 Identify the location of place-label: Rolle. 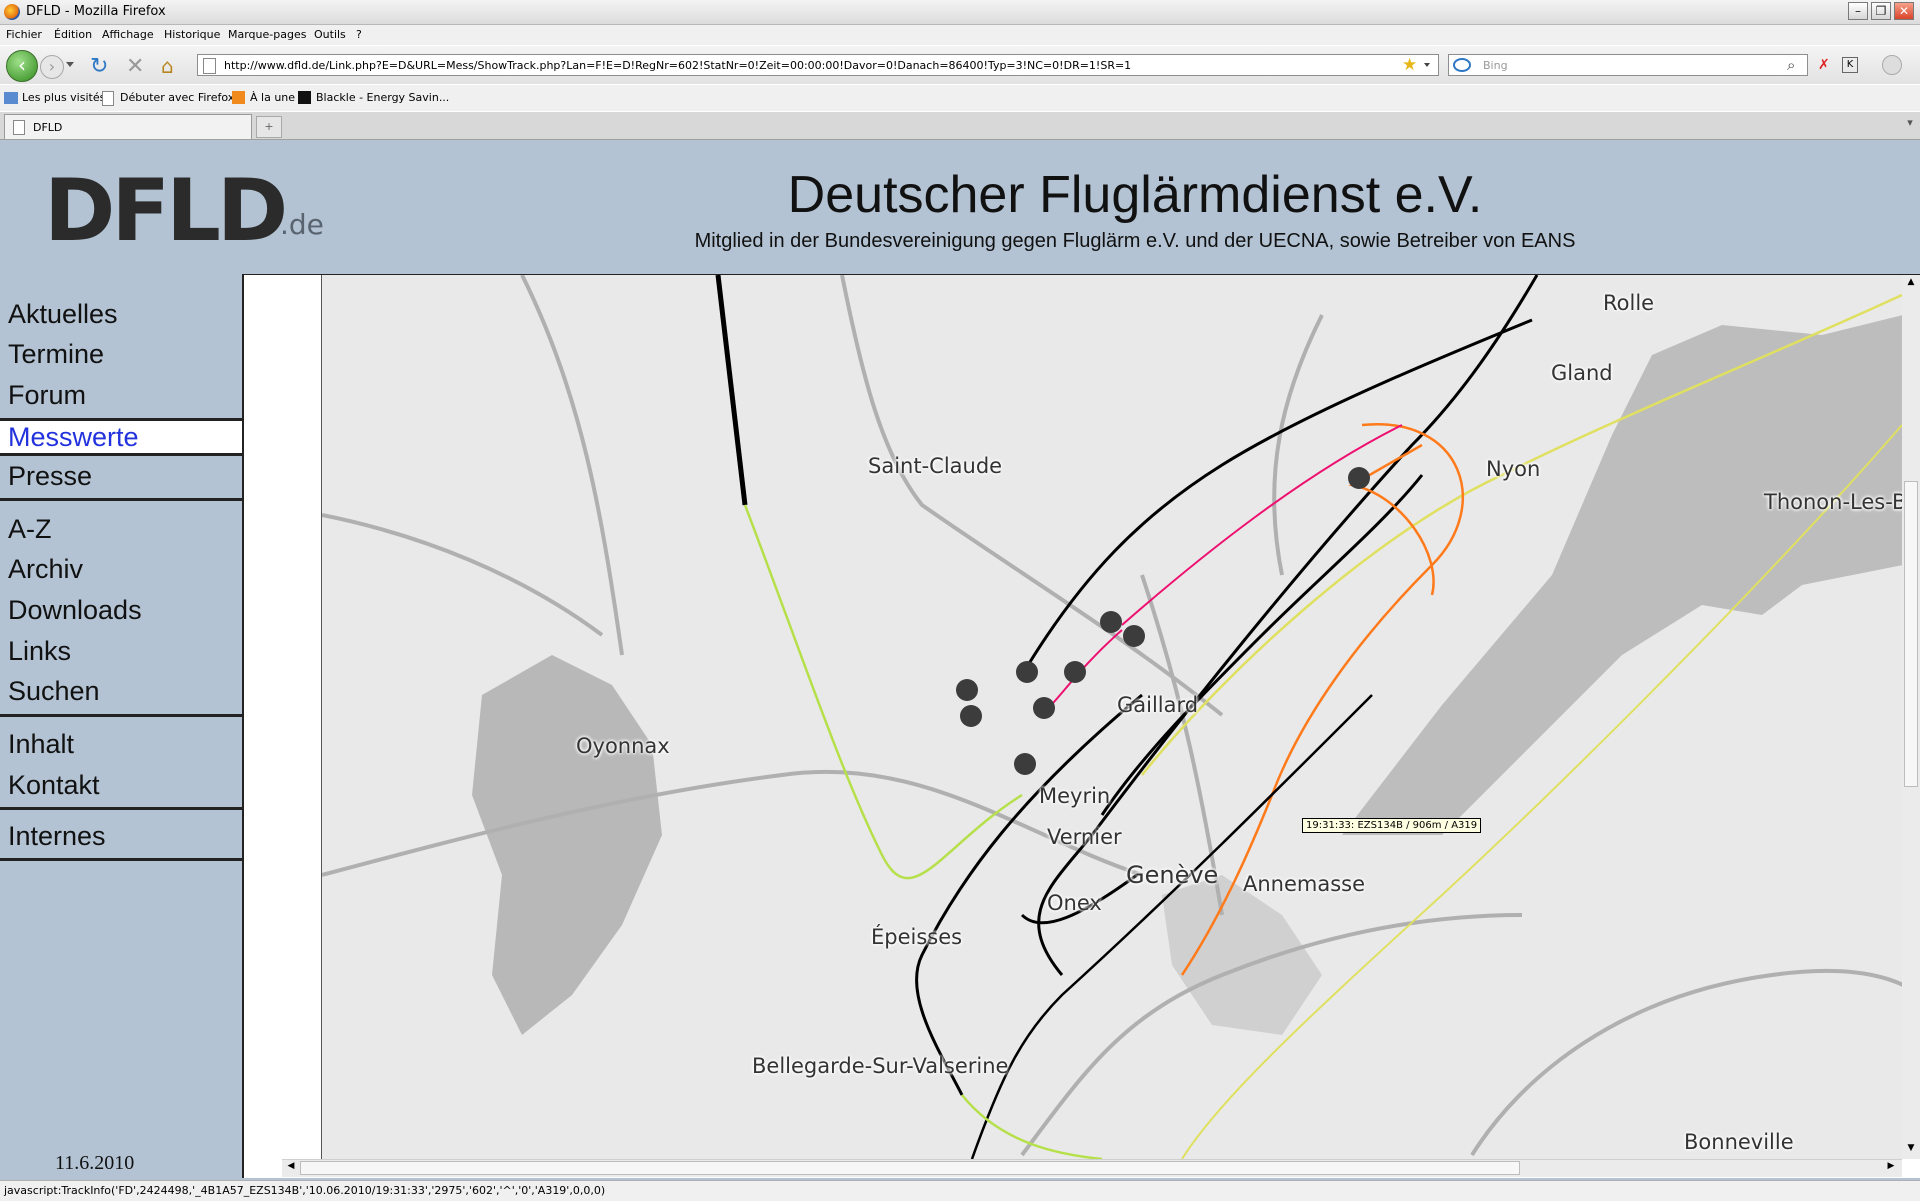
(1629, 303).